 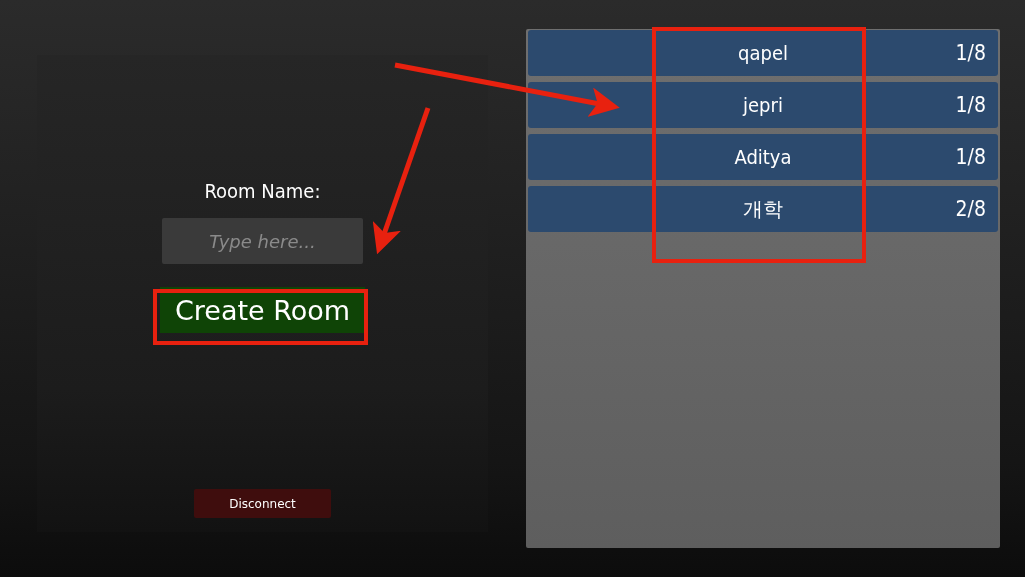 I want to click on room-name: Aditya, so click(x=763, y=157).